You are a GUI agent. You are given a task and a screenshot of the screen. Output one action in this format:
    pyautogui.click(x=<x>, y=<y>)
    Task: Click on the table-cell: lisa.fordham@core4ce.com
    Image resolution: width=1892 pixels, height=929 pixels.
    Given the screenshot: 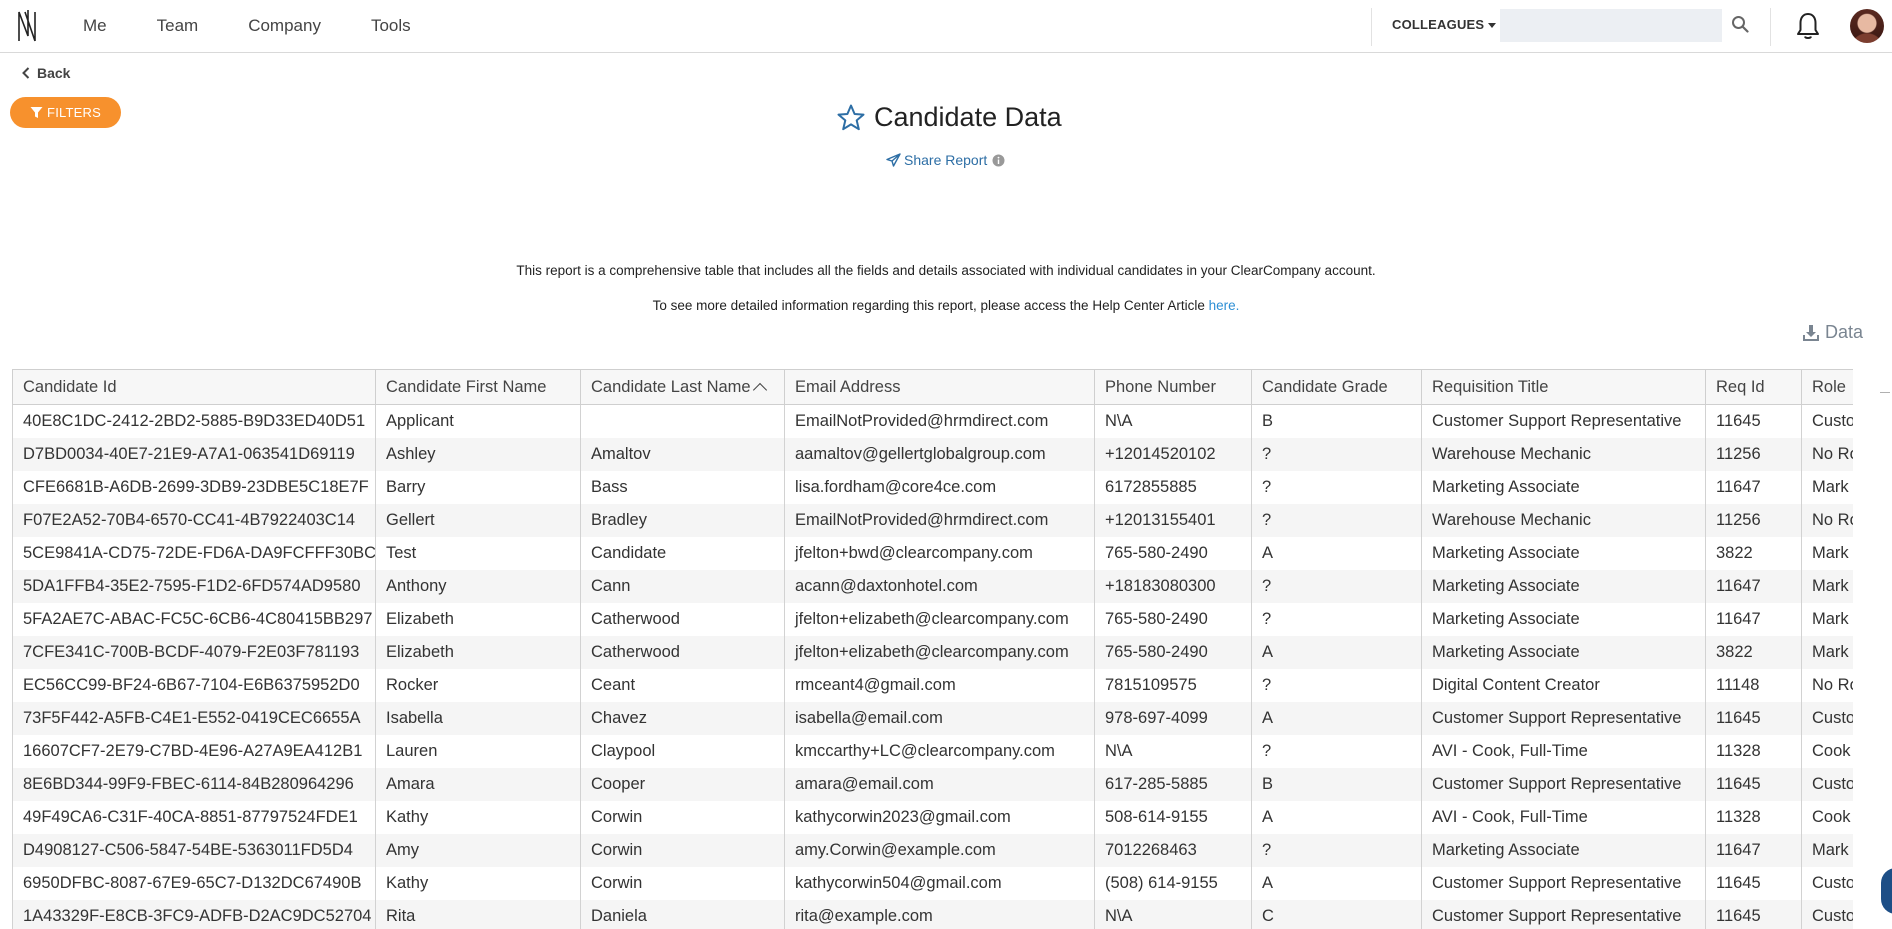 What is the action you would take?
    pyautogui.click(x=940, y=487)
    